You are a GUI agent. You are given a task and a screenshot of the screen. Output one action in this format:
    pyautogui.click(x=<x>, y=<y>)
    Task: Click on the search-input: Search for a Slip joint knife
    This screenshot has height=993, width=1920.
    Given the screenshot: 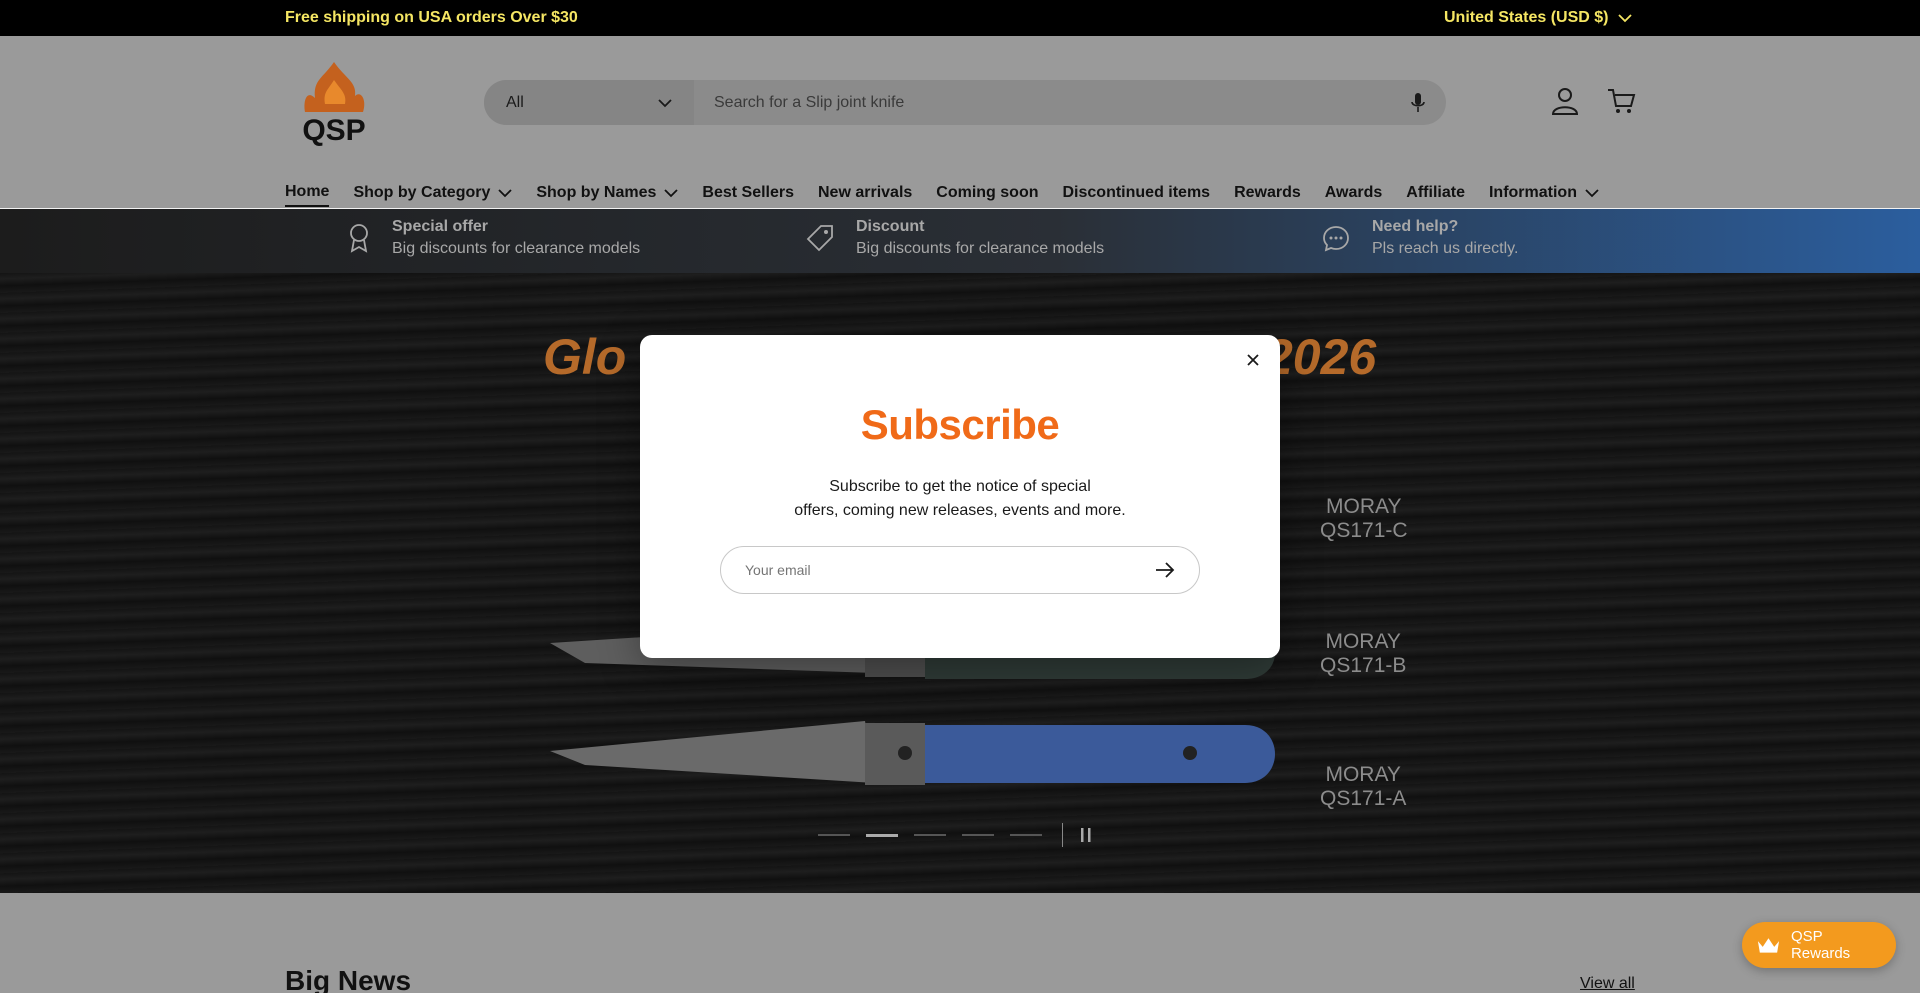 What is the action you would take?
    pyautogui.click(x=1070, y=102)
    